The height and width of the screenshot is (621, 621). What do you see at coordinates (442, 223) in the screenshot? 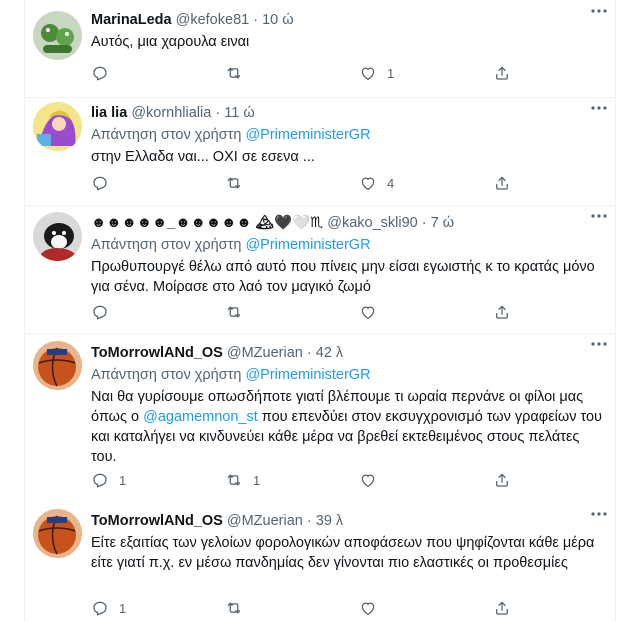
I see `timestamp: 7 ώ` at bounding box center [442, 223].